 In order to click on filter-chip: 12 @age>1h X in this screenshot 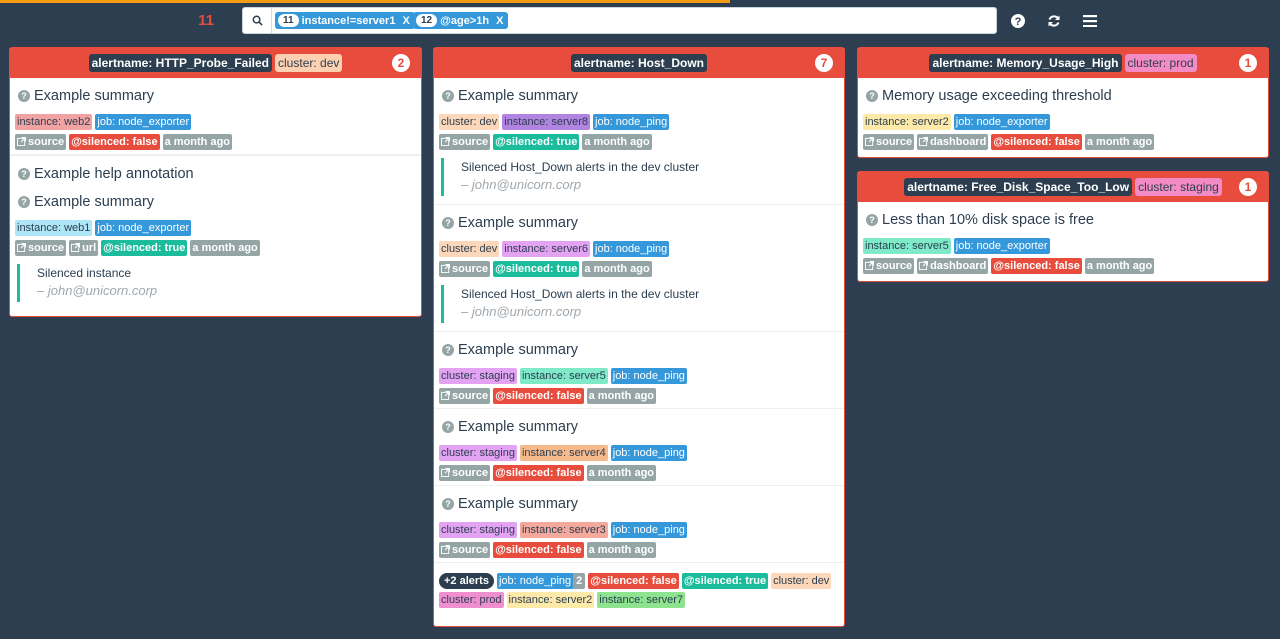, I will do `click(461, 20)`.